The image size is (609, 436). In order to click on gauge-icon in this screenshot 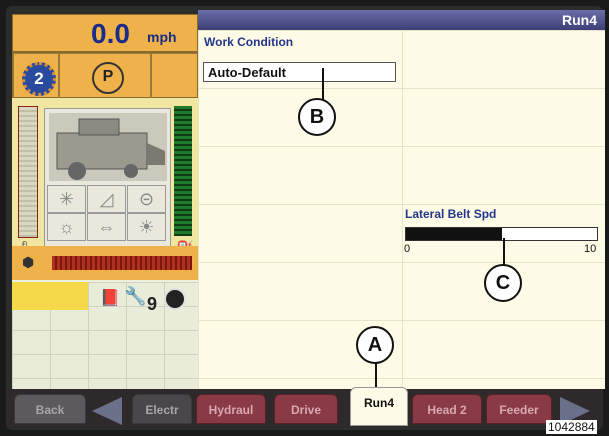, I will do `click(175, 299)`.